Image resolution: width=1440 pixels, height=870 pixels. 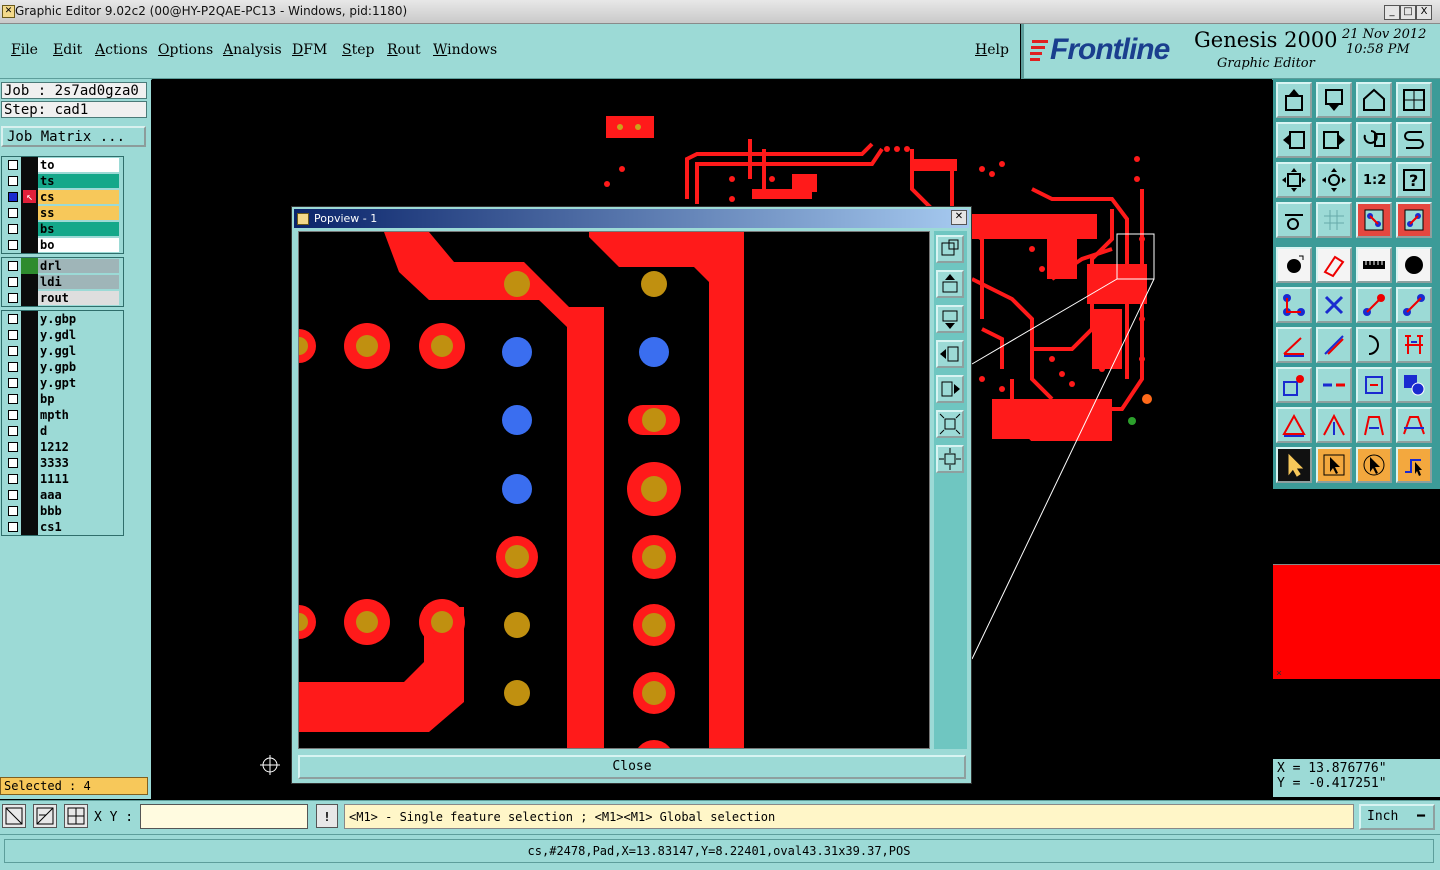 I want to click on layer-row-bbb: bbb, so click(x=62, y=511).